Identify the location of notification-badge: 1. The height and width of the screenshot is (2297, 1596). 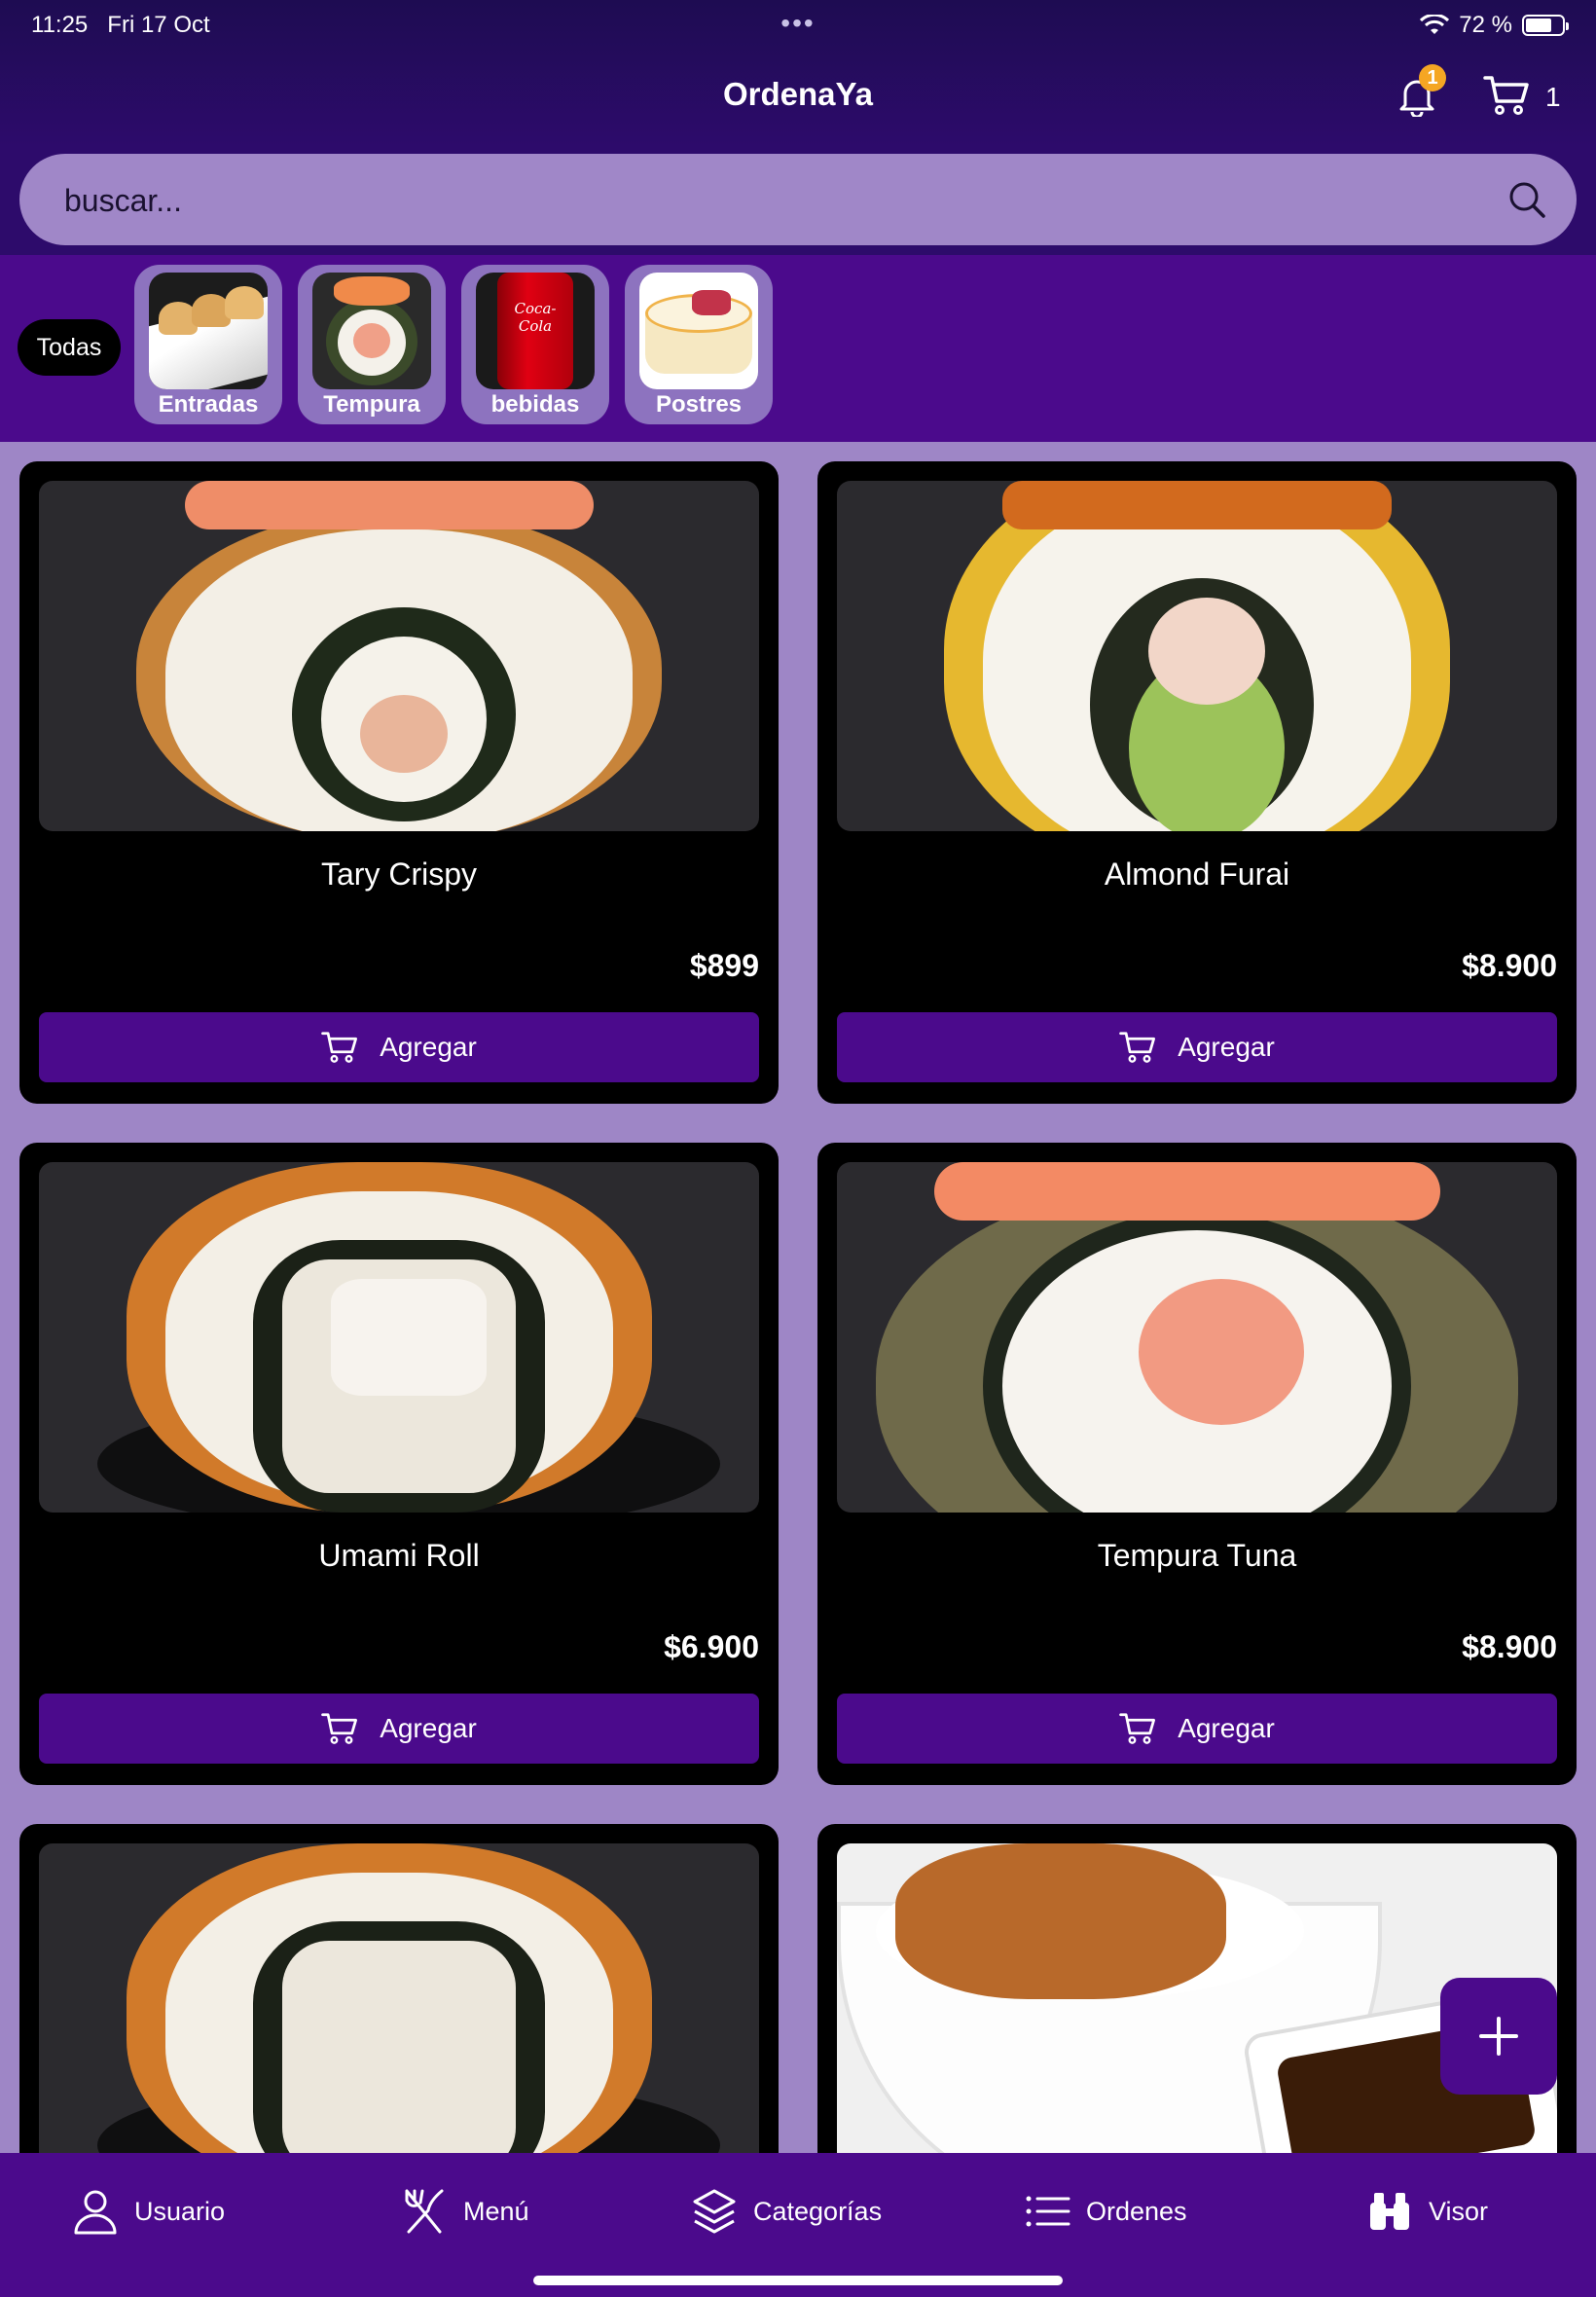
(1432, 77).